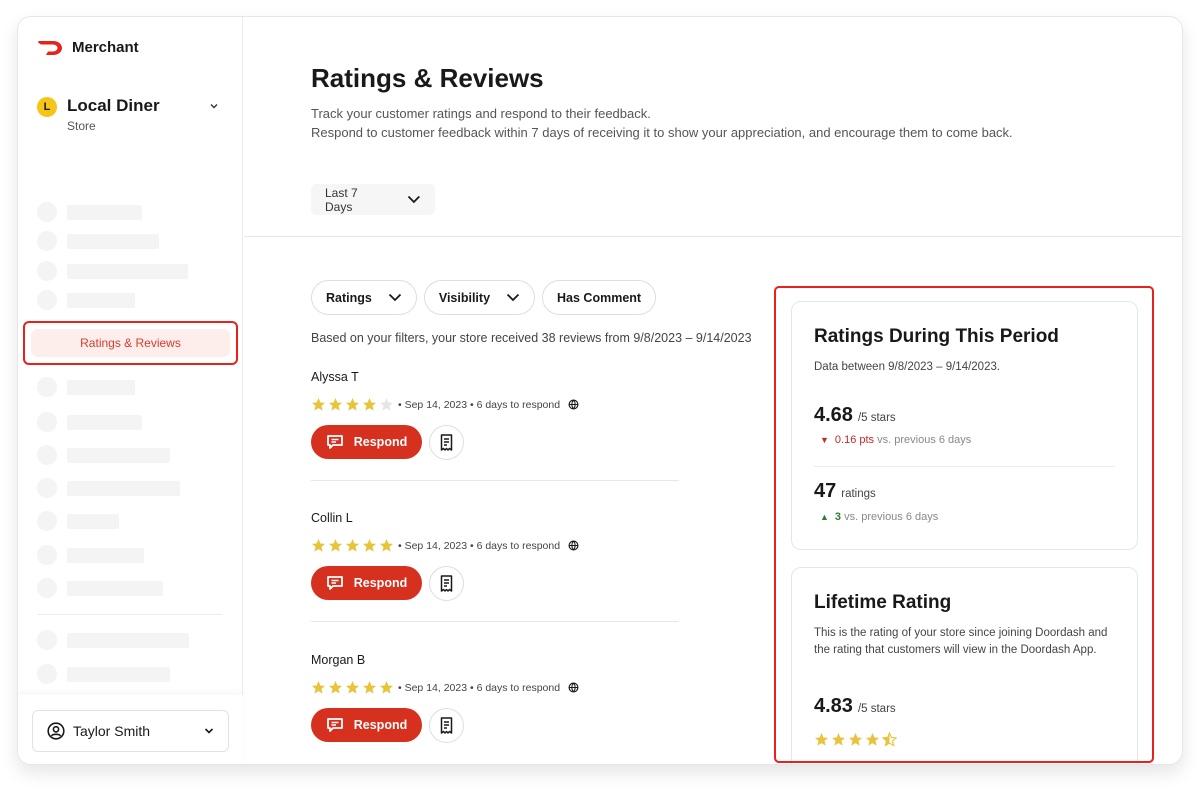 The image size is (1200, 799). I want to click on reviewer-name: Collin L, so click(332, 518).